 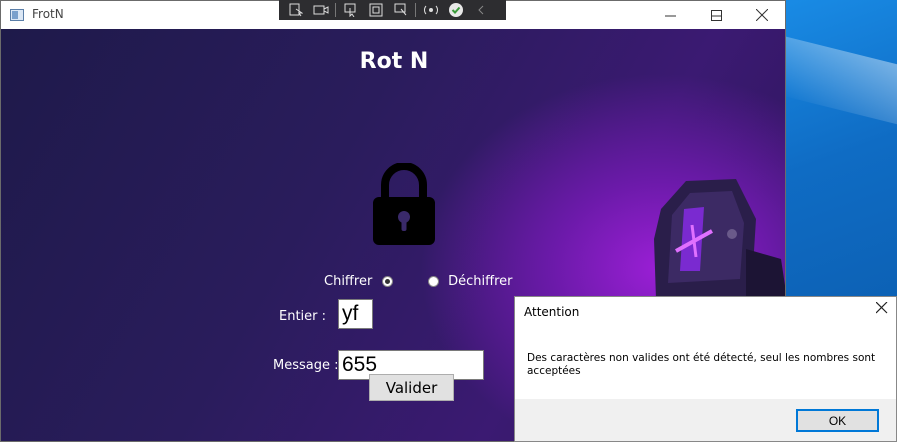 I want to click on debug-toolbar, so click(x=392, y=10).